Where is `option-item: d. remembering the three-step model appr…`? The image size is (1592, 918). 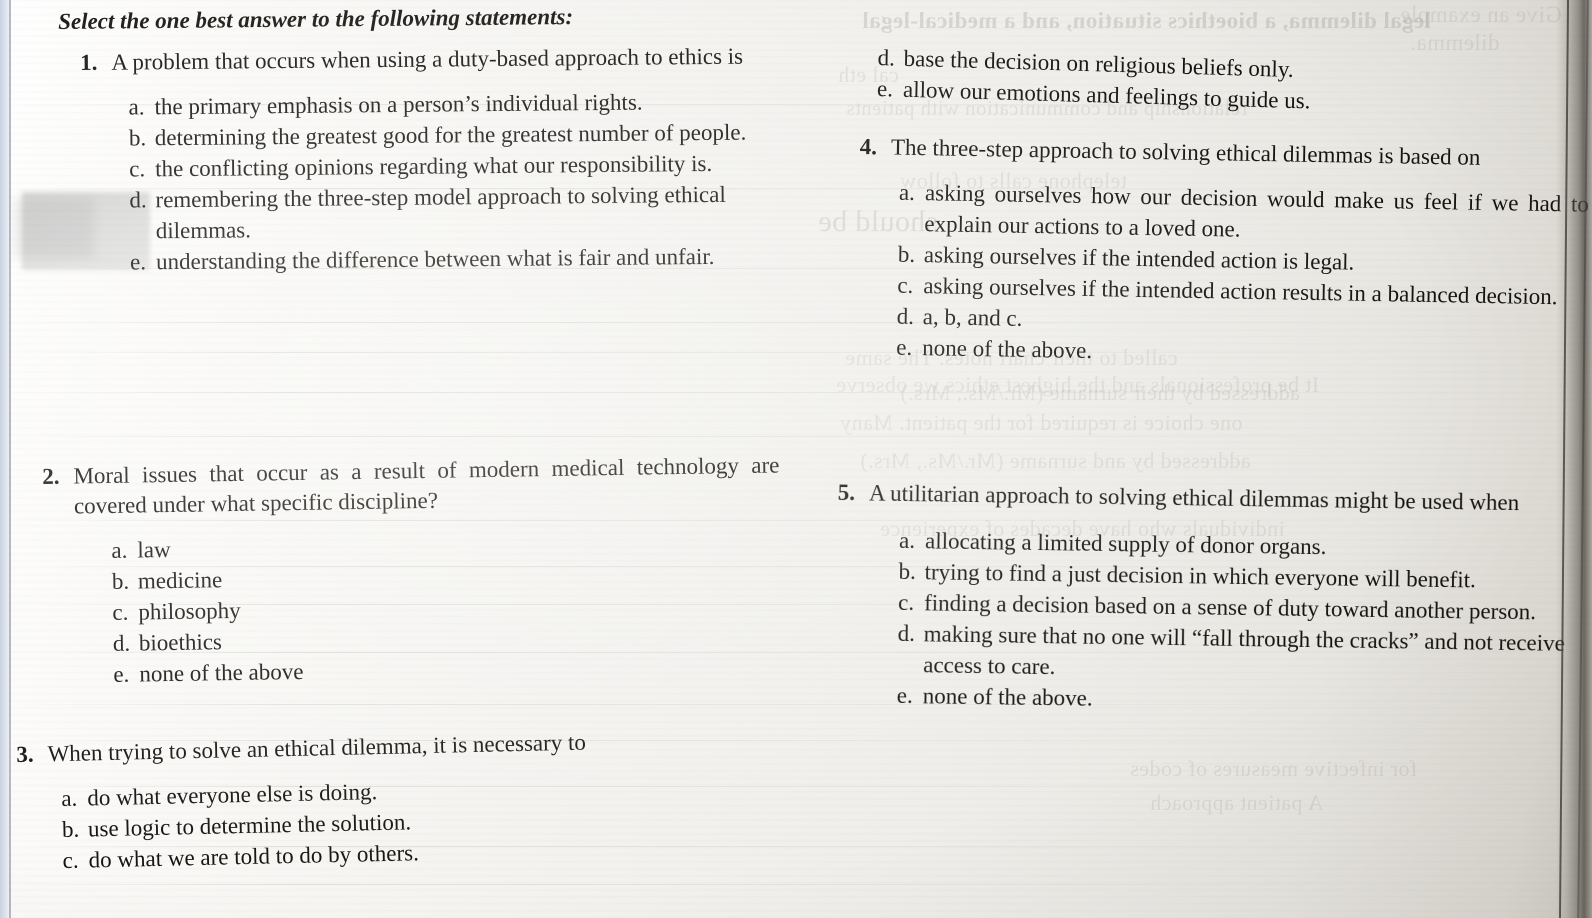 option-item: d. remembering the three-step model appr… is located at coordinates (475, 212).